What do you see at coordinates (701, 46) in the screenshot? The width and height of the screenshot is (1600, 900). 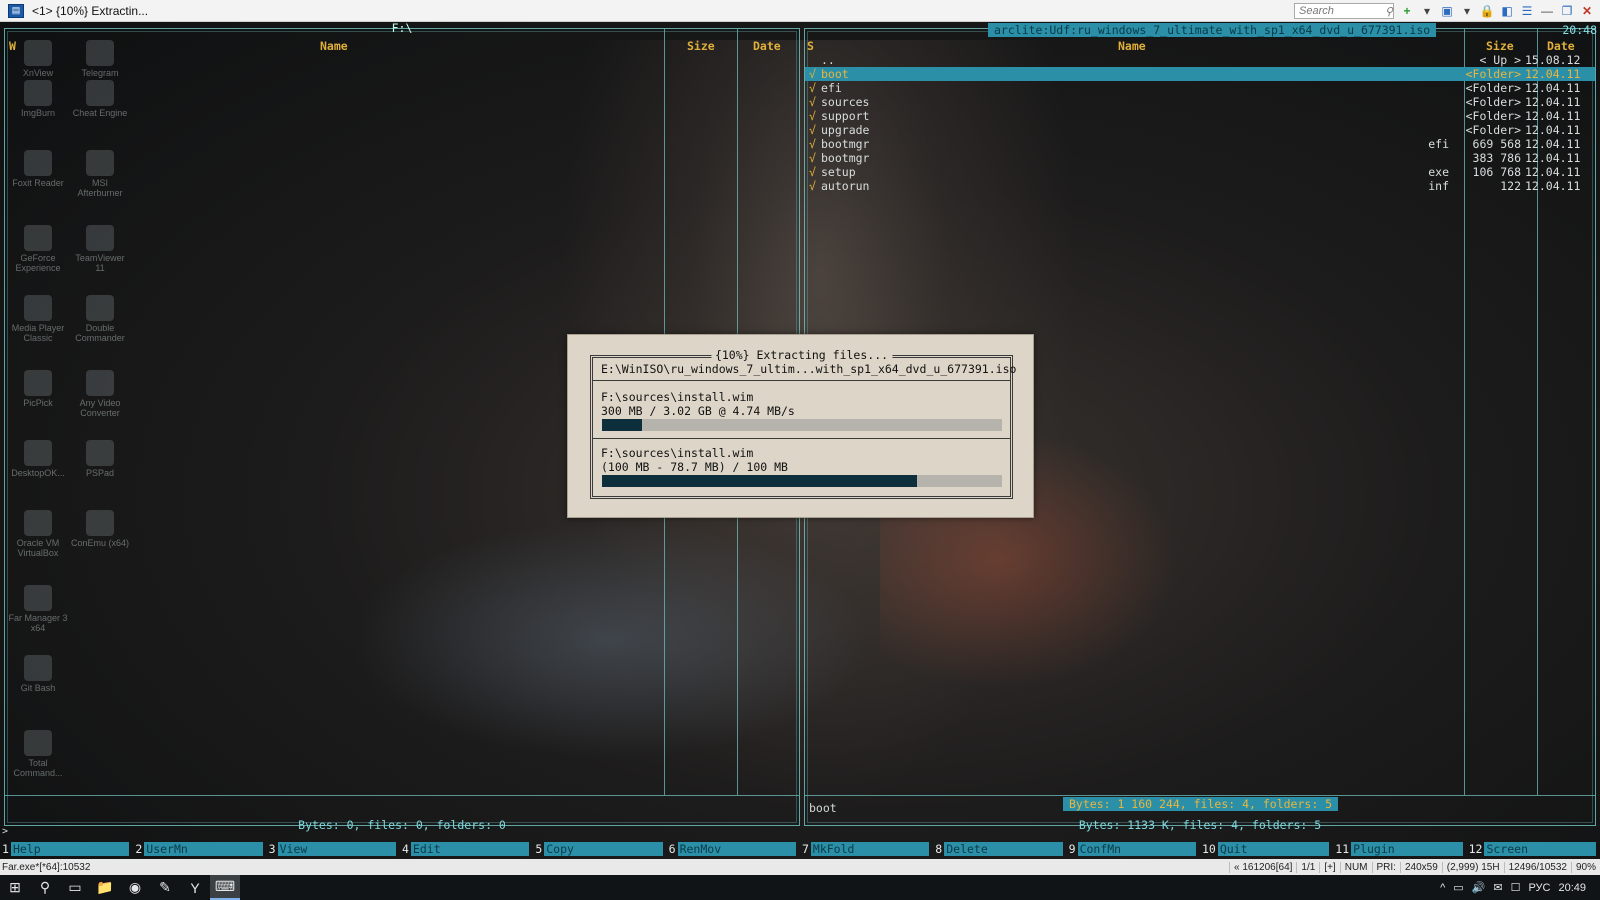 I see `left-col-size: Size` at bounding box center [701, 46].